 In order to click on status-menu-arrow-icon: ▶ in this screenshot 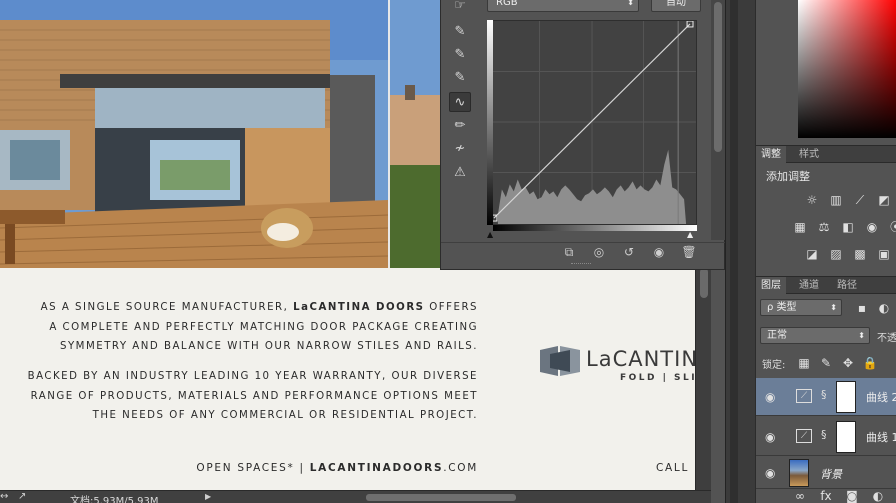, I will do `click(208, 496)`.